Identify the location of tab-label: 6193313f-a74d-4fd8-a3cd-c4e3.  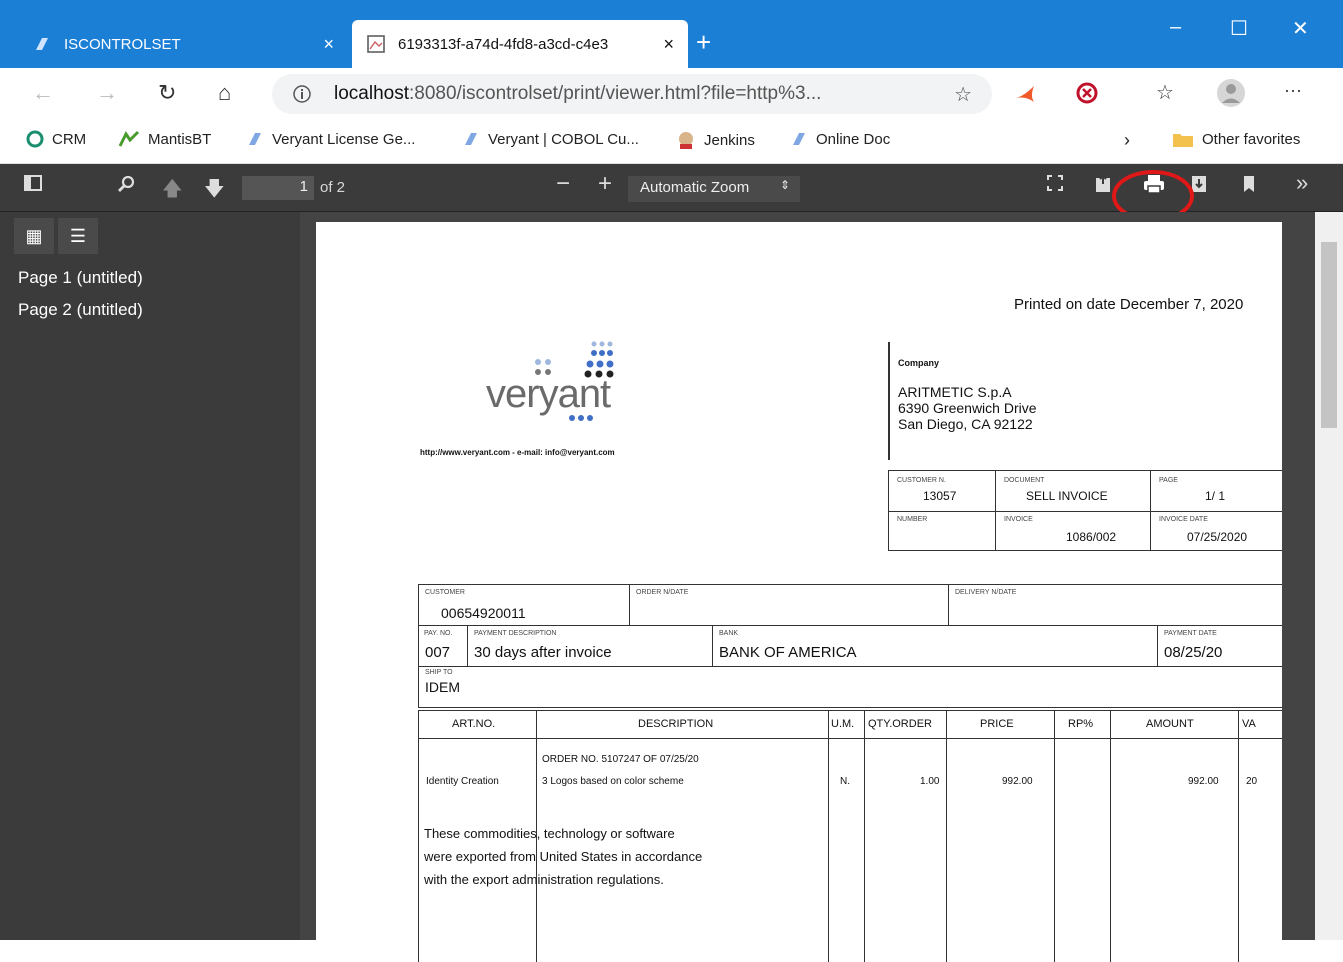
(503, 44).